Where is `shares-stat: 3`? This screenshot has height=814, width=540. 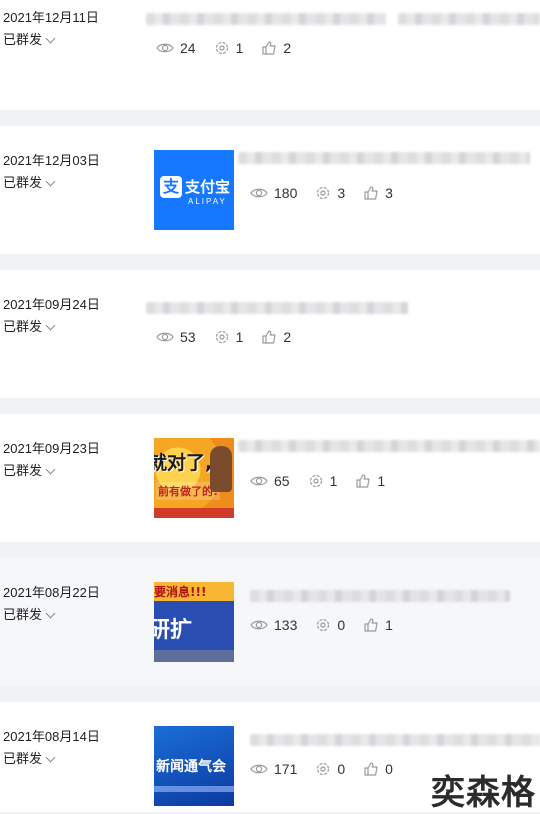
shares-stat: 3 is located at coordinates (330, 193).